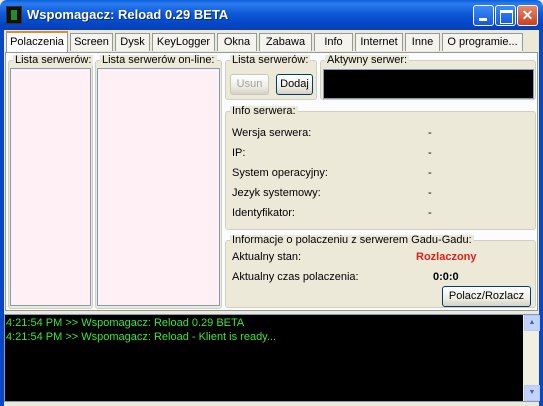 The width and height of the screenshot is (543, 406). I want to click on server-listbox, so click(50, 187).